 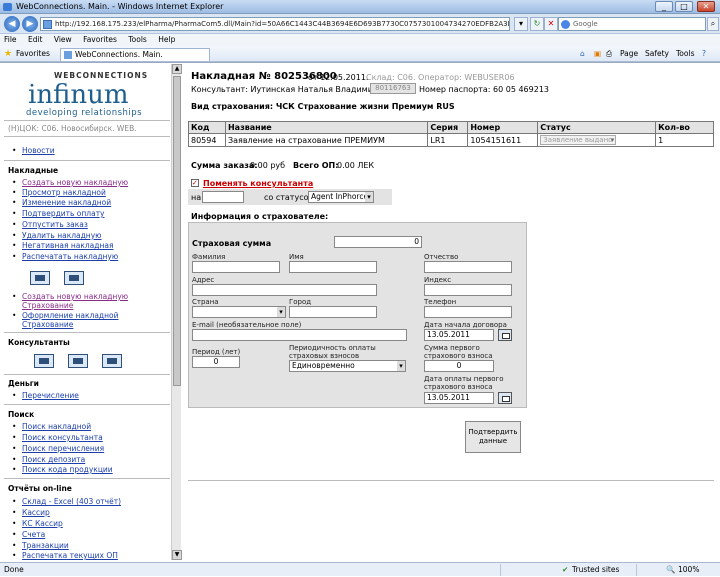 What do you see at coordinates (112, 361) in the screenshot?
I see `consultant-card-icon` at bounding box center [112, 361].